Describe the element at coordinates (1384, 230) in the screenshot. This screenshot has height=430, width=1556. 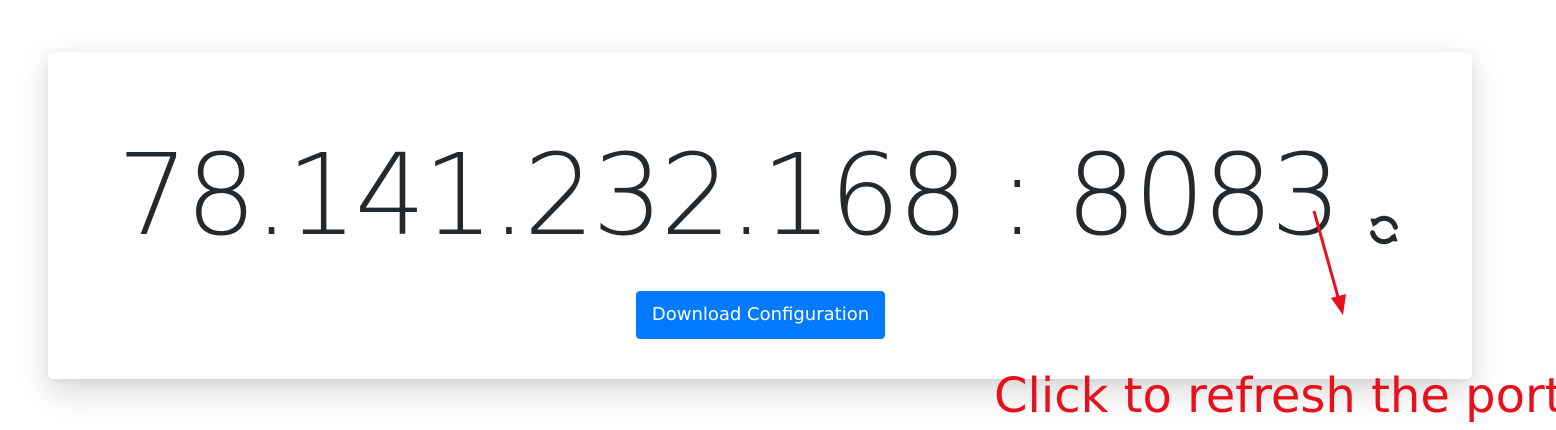
I see `refresh-icon` at that location.